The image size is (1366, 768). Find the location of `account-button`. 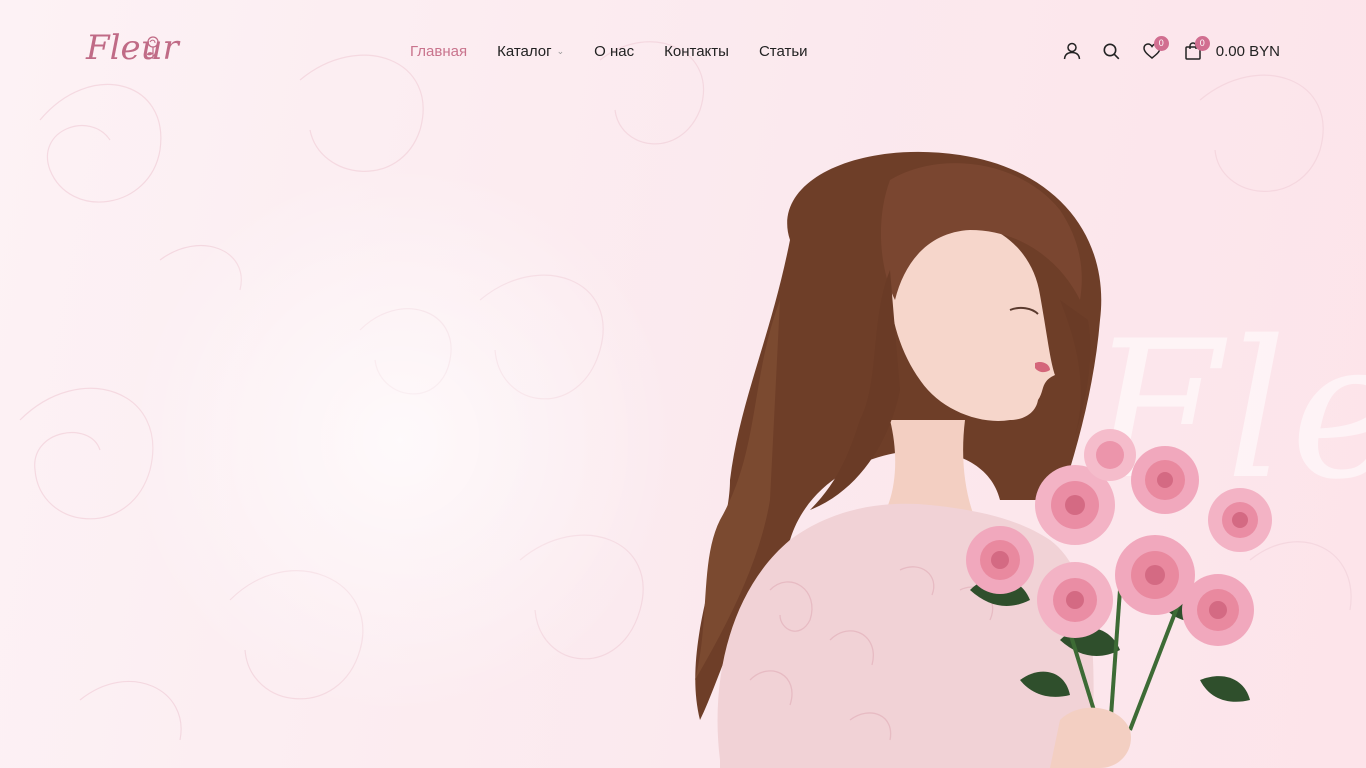

account-button is located at coordinates (1072, 51).